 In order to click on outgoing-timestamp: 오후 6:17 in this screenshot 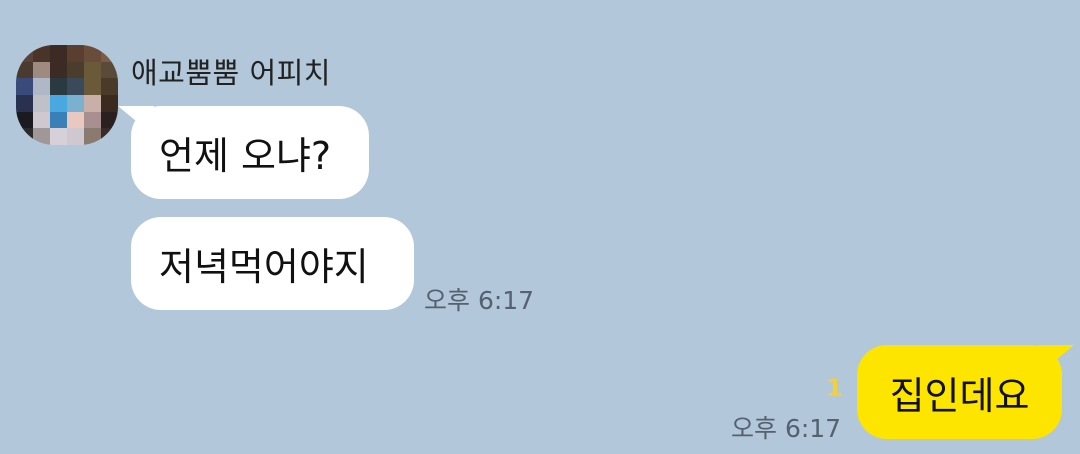, I will do `click(786, 428)`.